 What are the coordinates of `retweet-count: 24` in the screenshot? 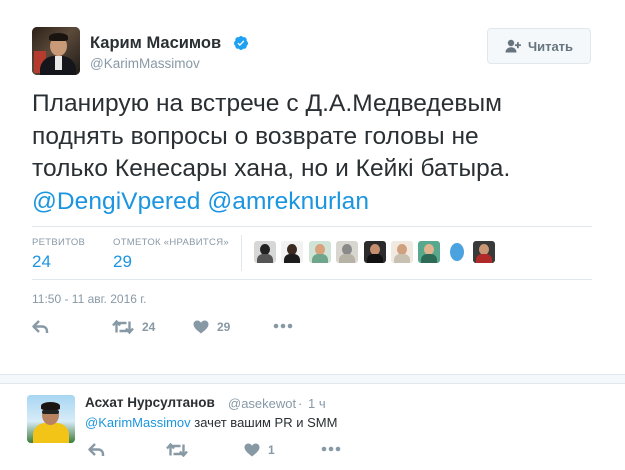 It's located at (149, 327).